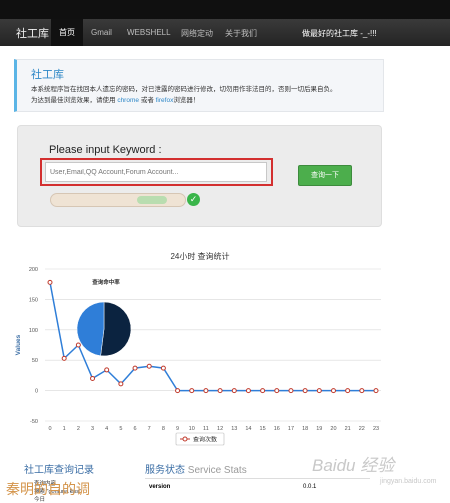  I want to click on x-tick-label: 6, so click(135, 429).